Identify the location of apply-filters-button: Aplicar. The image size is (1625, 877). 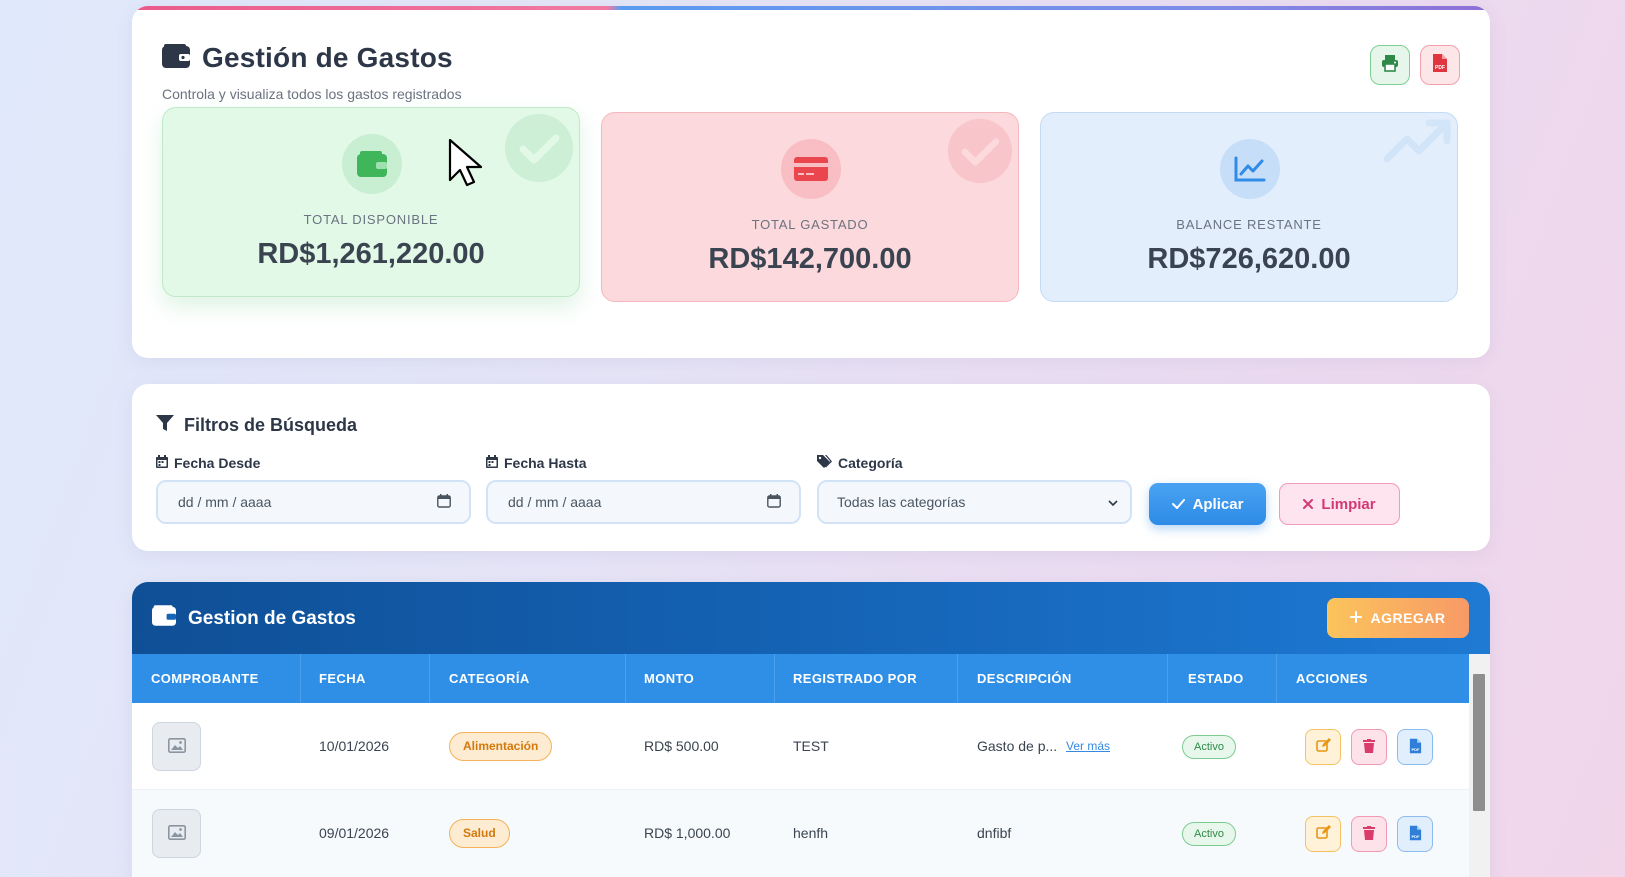
(1207, 504).